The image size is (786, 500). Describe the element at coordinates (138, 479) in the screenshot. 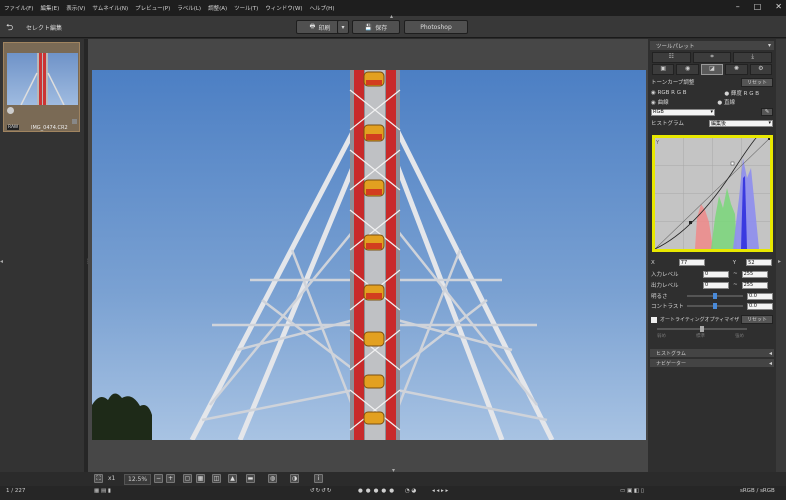

I see `zoom-select: 12.5%` at that location.